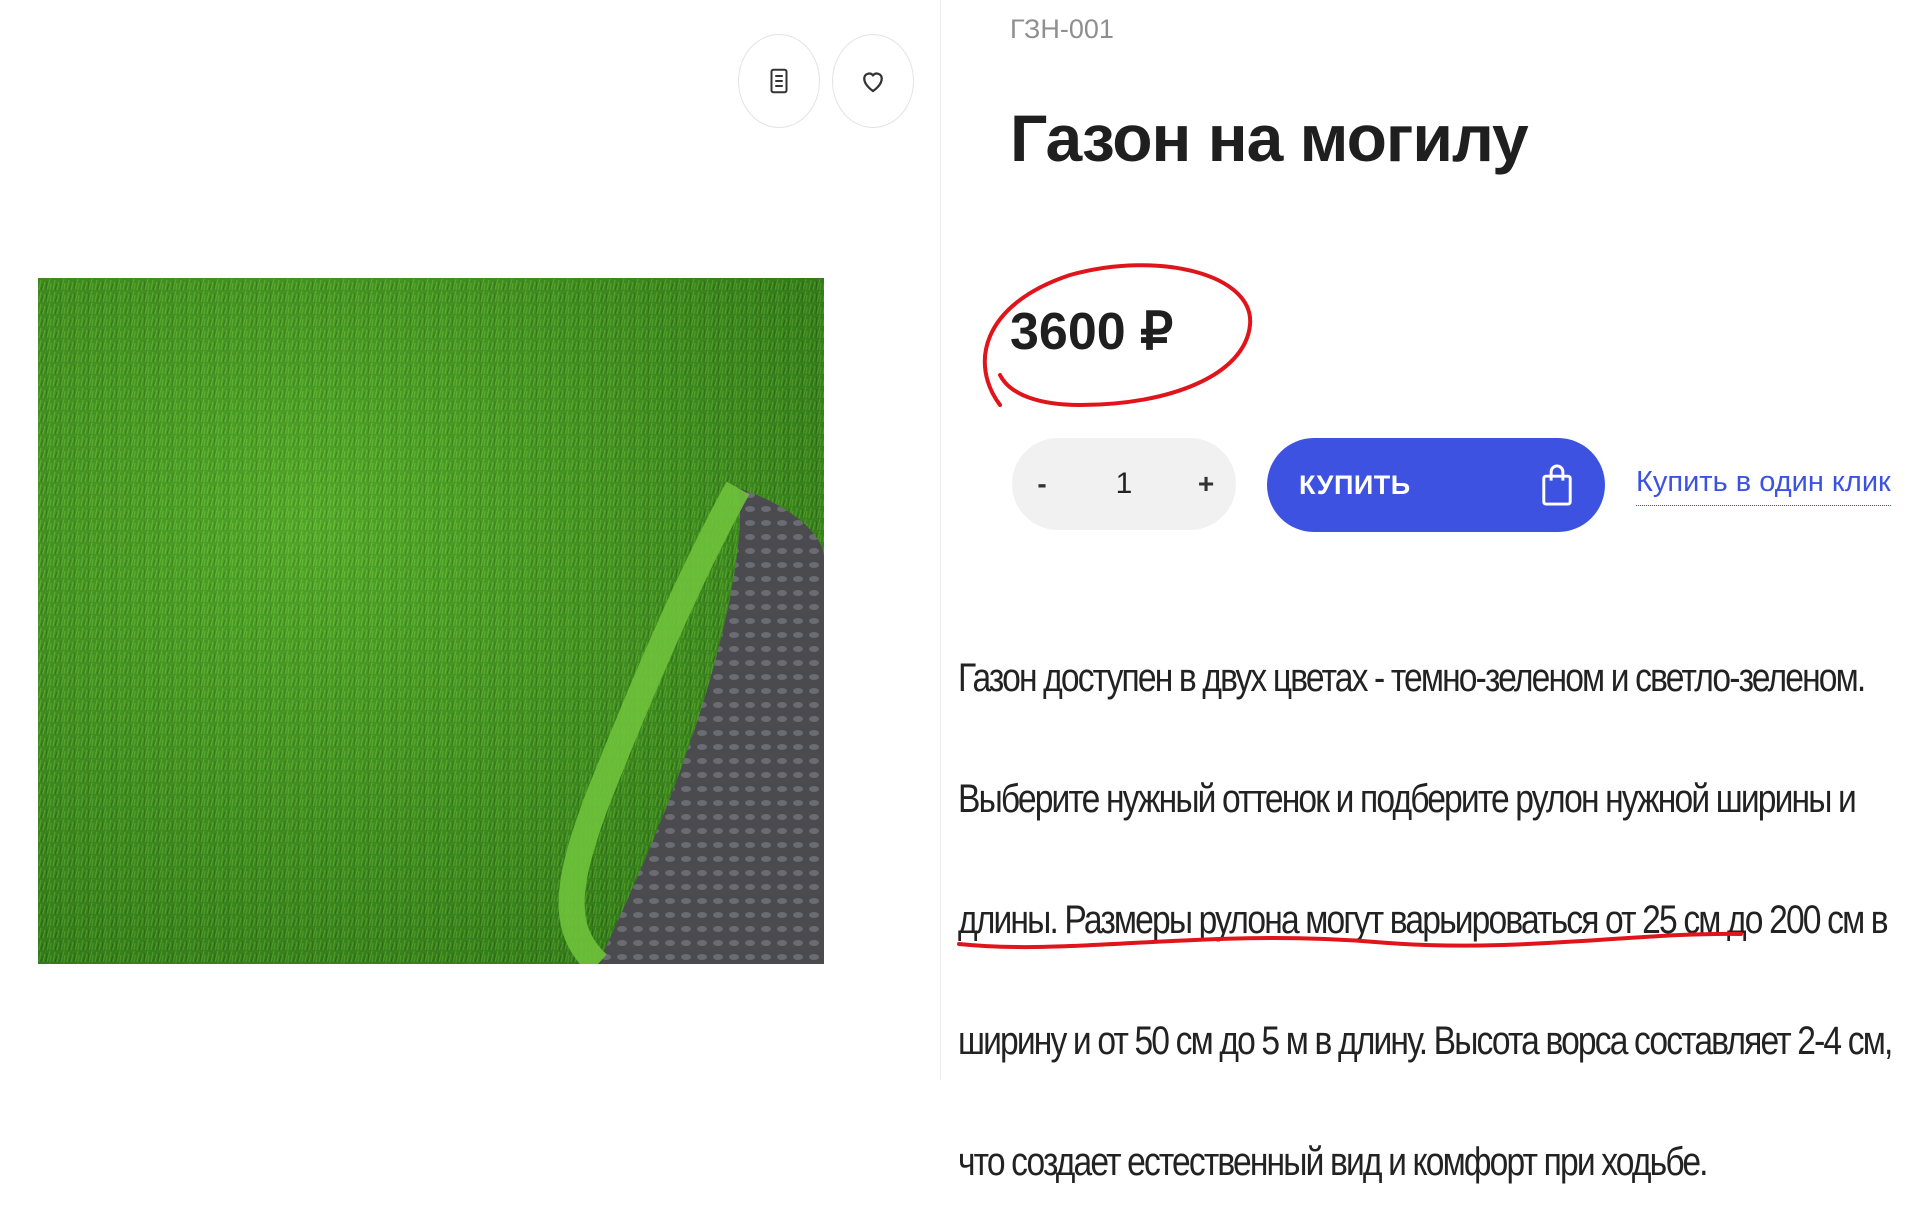  I want to click on compare-button, so click(779, 81).